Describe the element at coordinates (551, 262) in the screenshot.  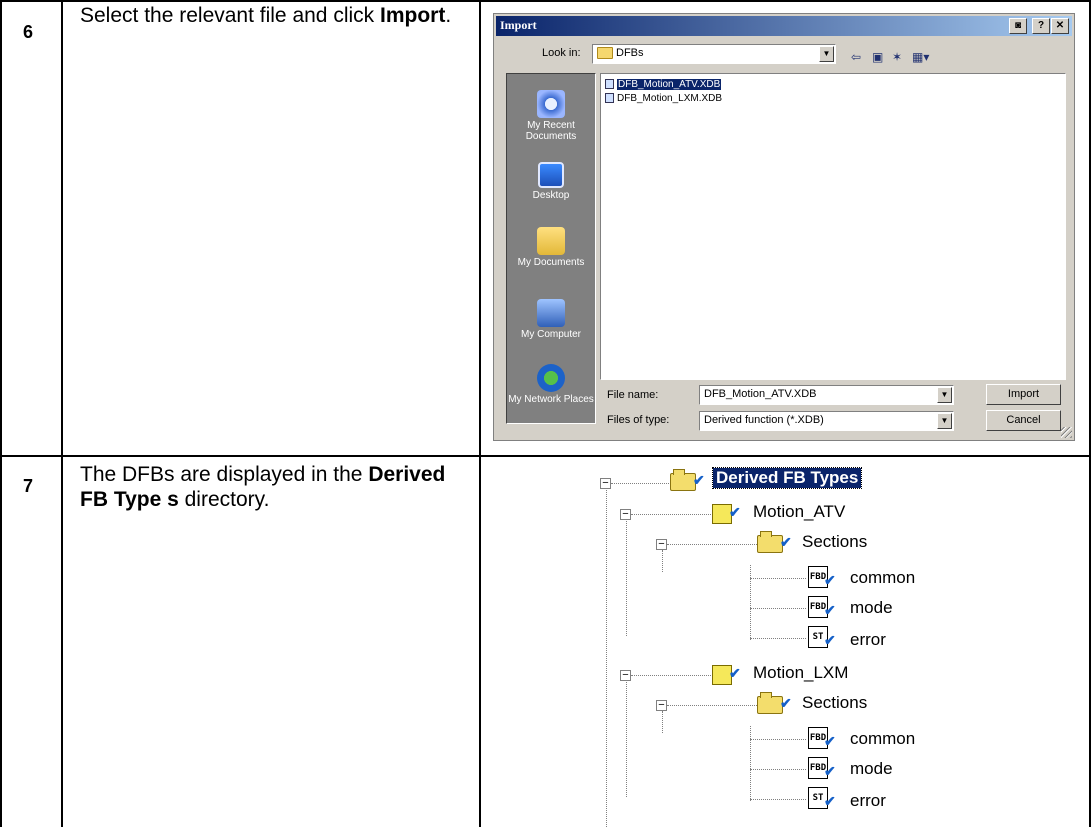
I see `place-label: My Documents` at that location.